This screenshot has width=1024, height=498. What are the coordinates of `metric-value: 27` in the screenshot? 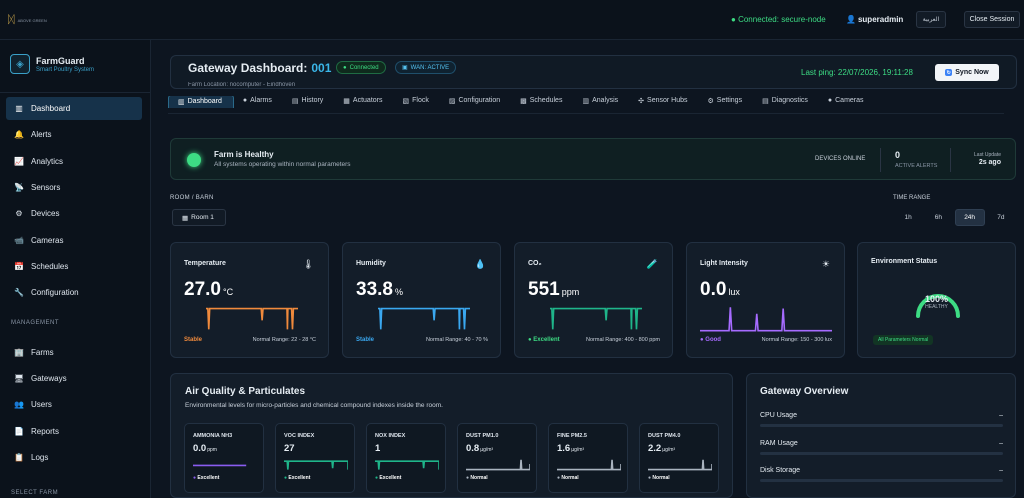 It's located at (290, 448).